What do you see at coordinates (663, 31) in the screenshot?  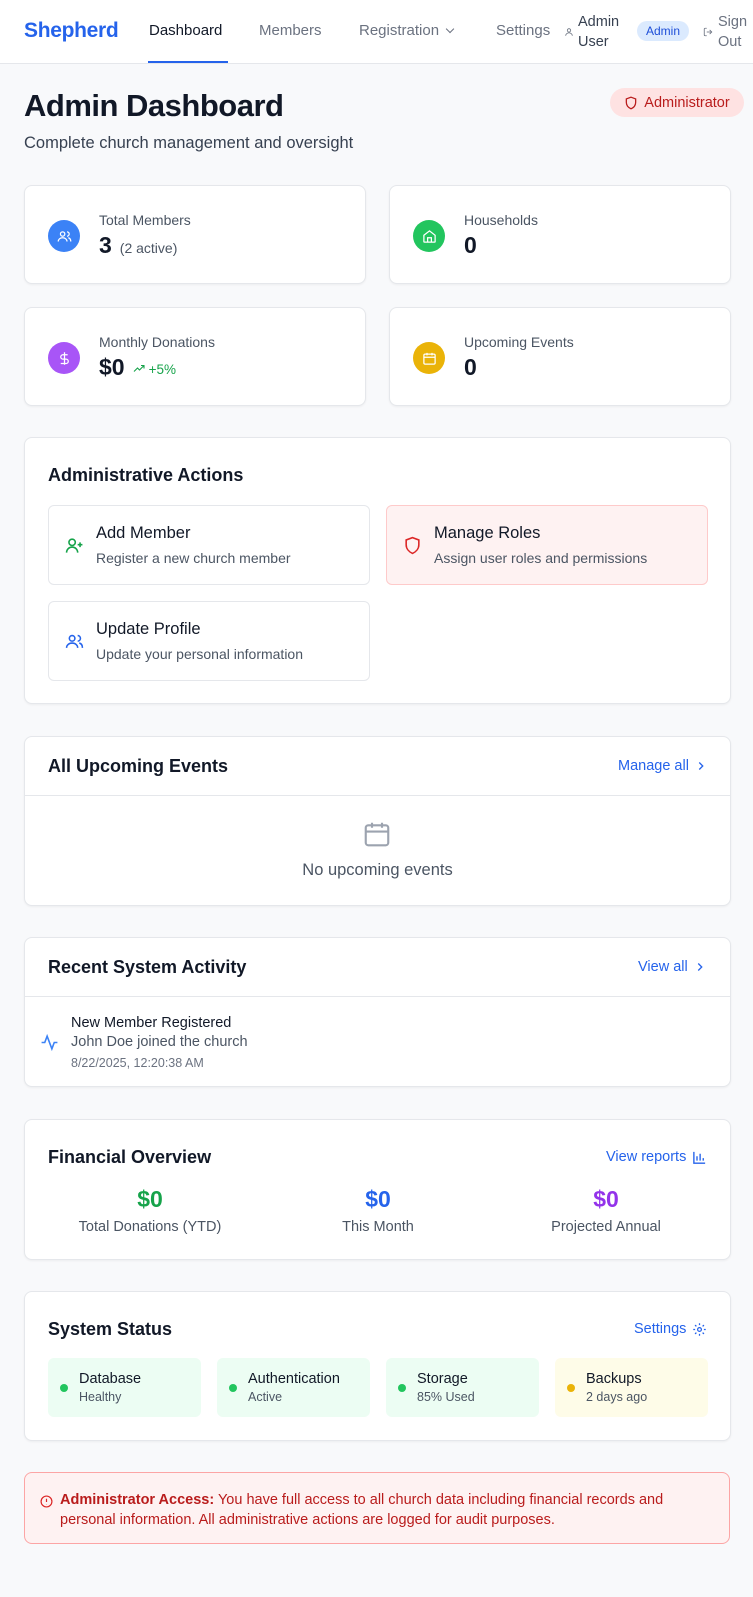 I see `role-badge: Admin` at bounding box center [663, 31].